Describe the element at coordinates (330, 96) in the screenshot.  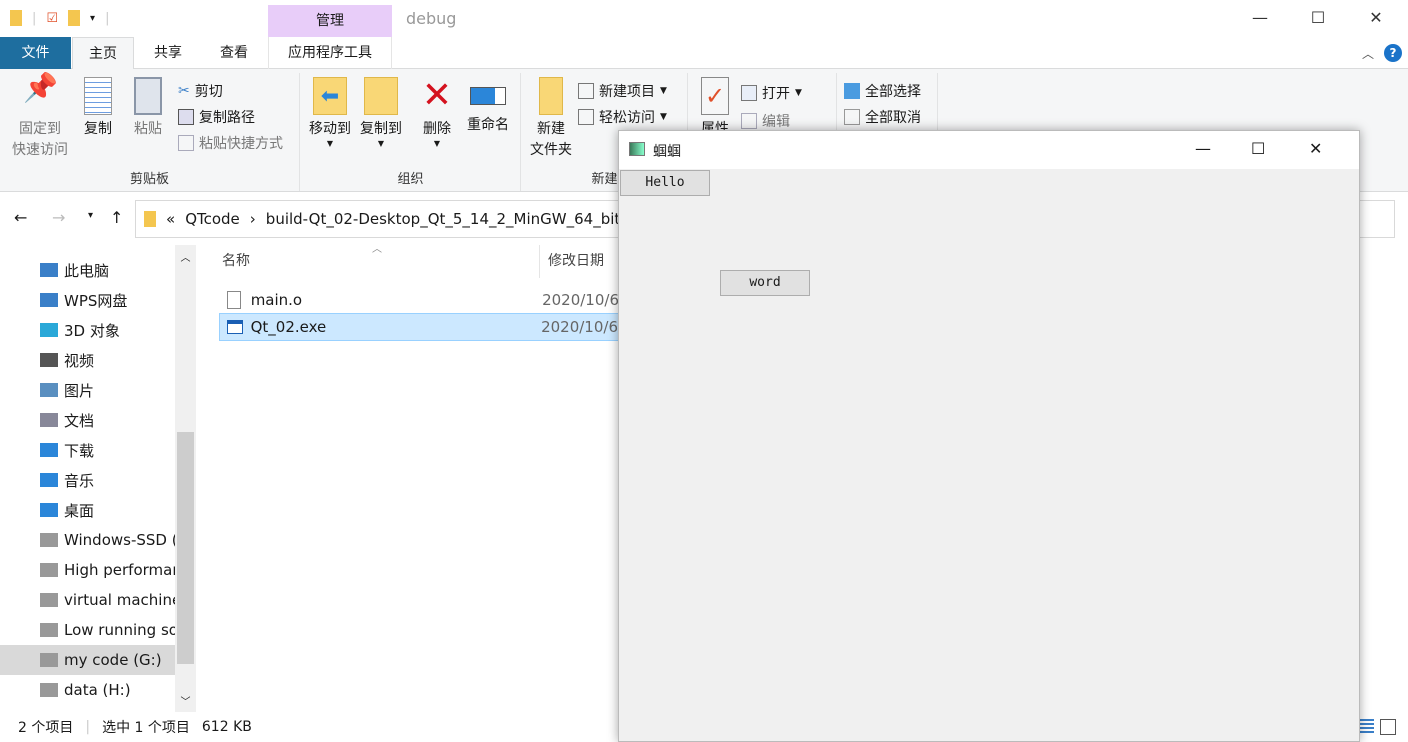
I see `move-folder-icon: ⬅` at that location.